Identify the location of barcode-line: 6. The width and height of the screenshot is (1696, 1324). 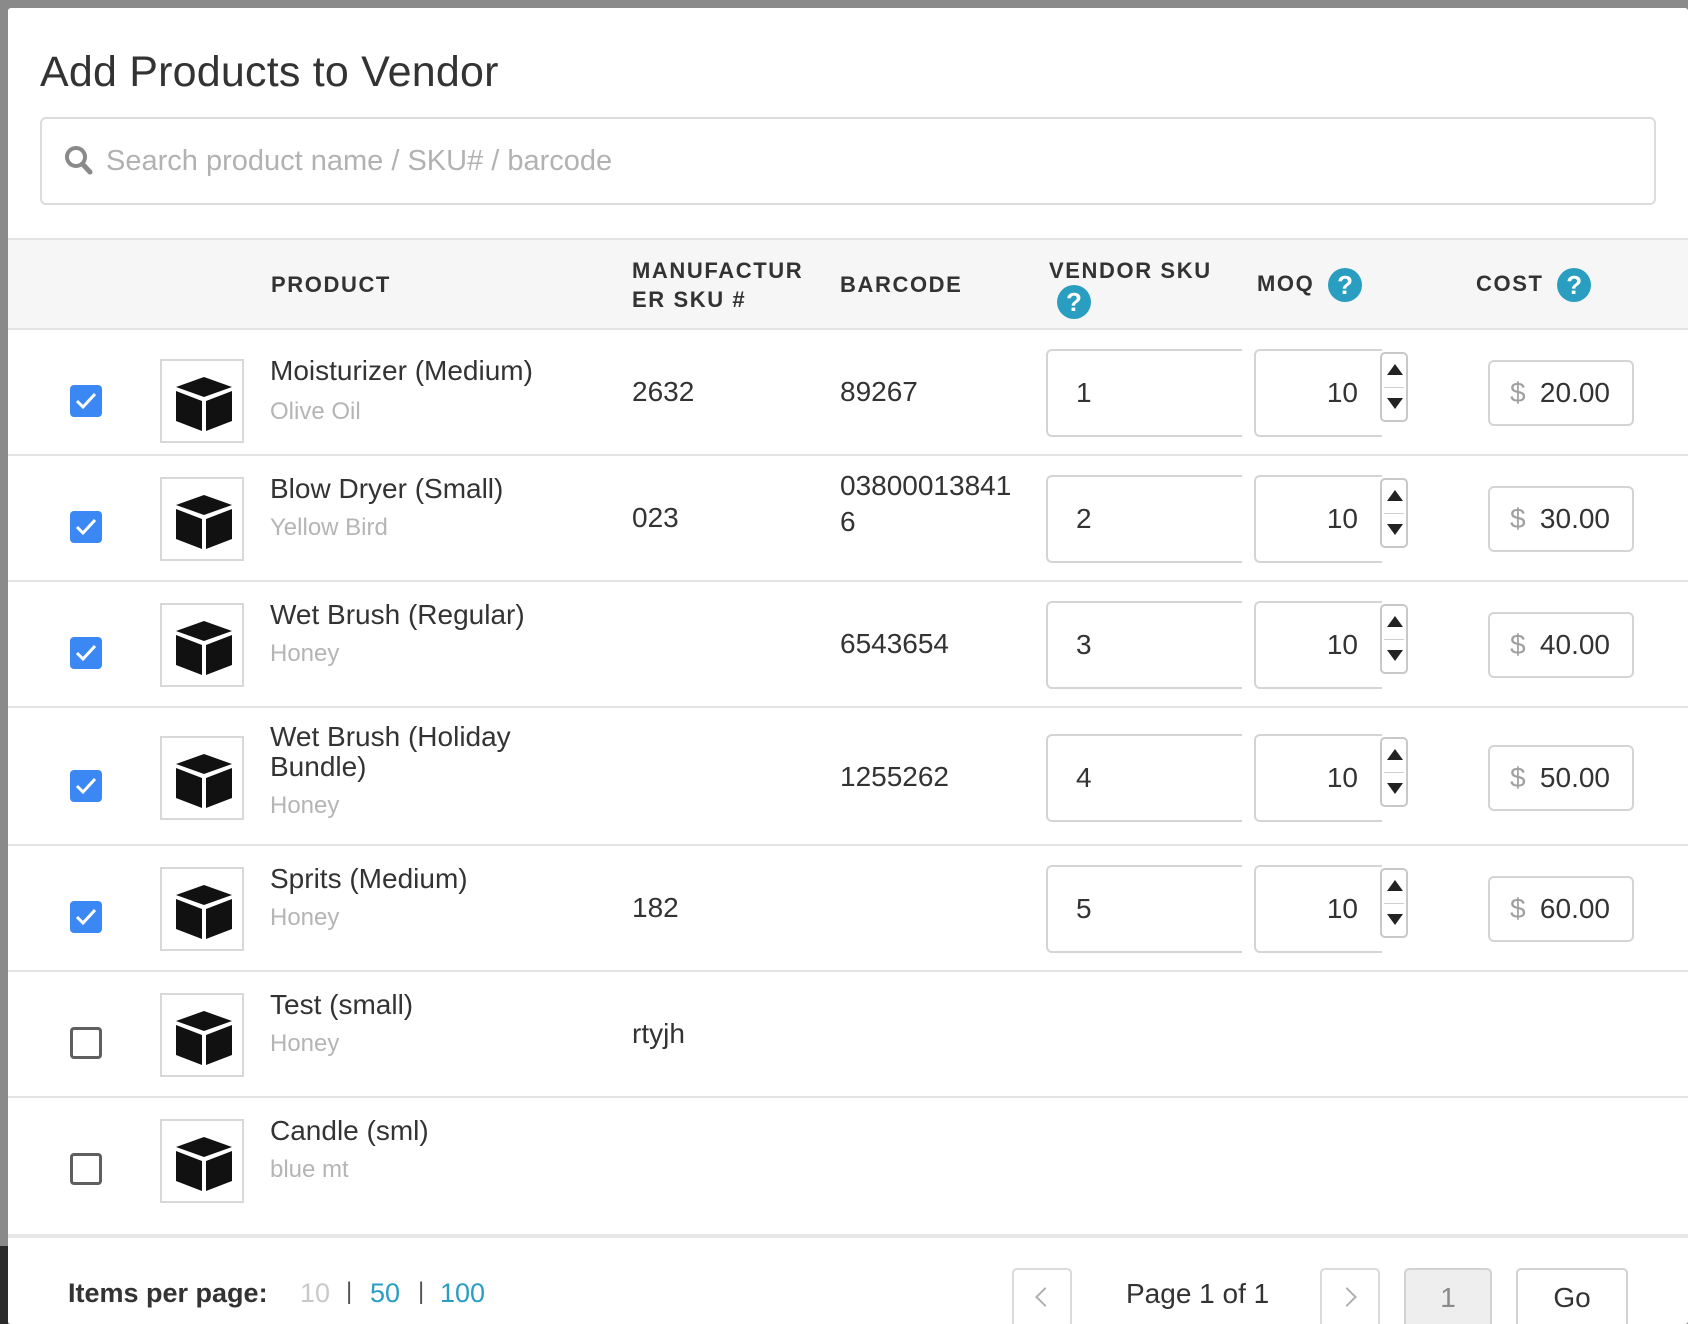
(848, 521).